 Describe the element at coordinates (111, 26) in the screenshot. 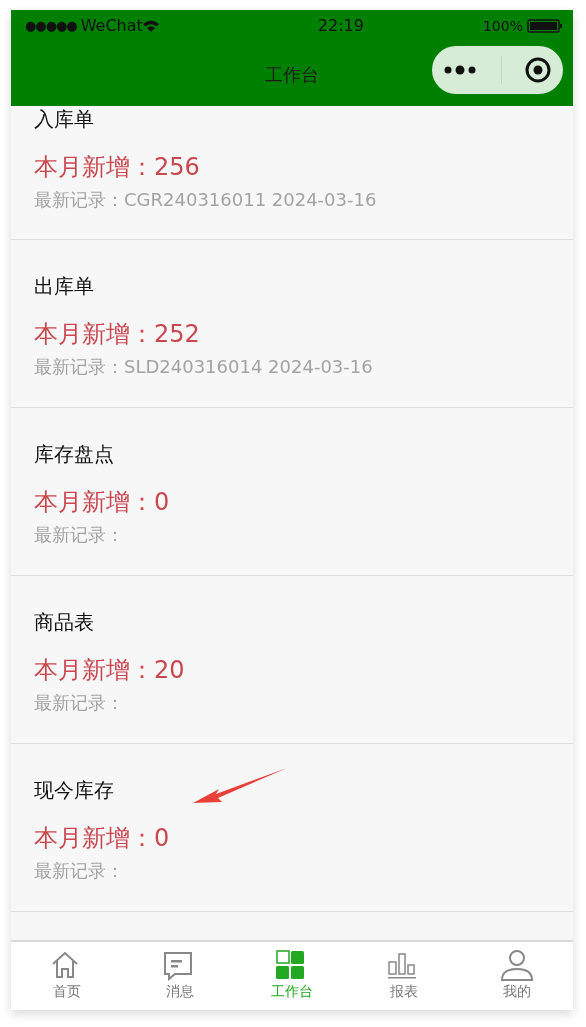

I see `carrier-text: WeChat` at that location.